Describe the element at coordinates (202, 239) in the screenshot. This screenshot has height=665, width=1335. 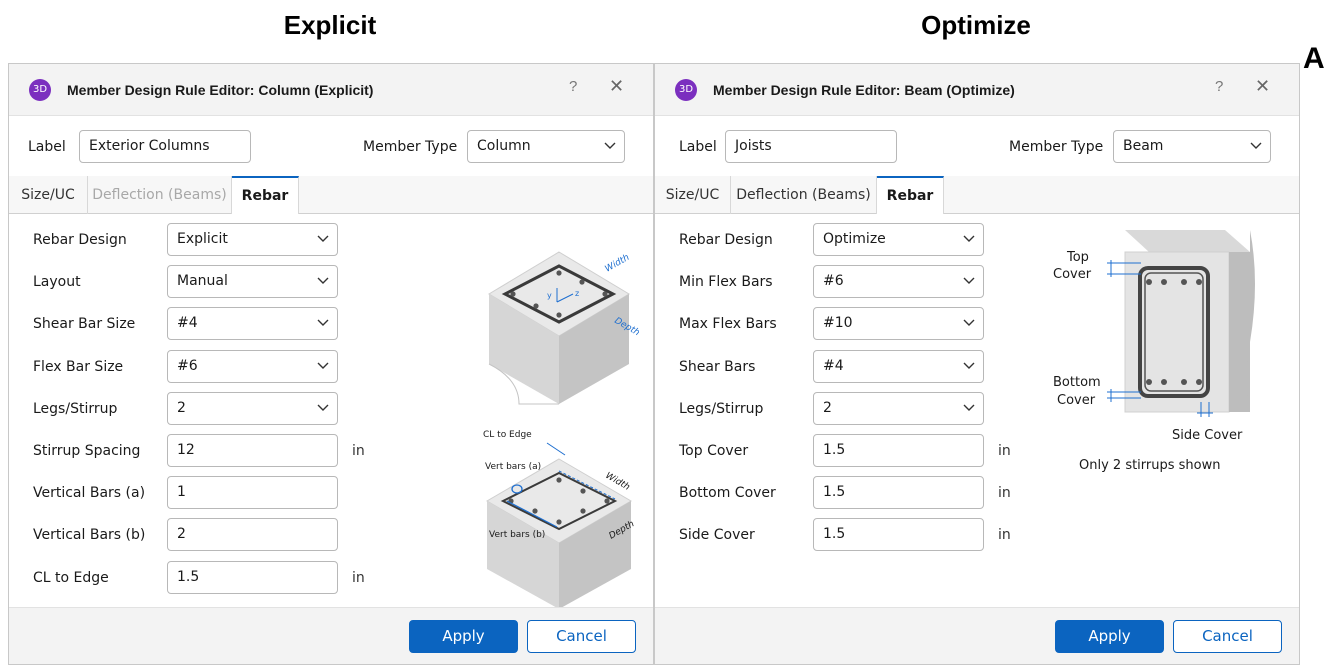
I see `field-value: Explicit` at that location.